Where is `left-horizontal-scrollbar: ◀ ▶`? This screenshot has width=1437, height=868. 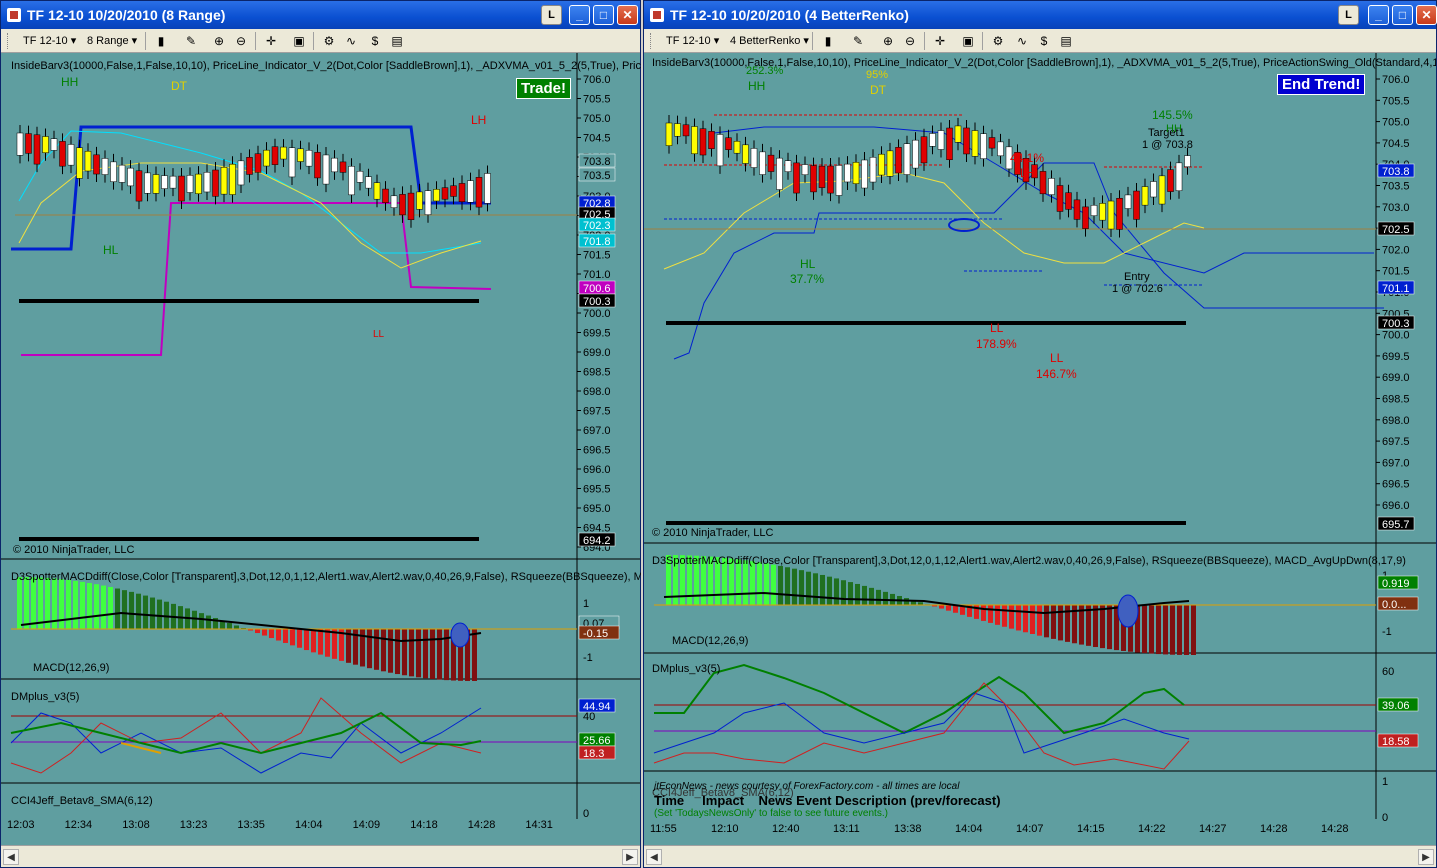
left-horizontal-scrollbar: ◀ ▶ is located at coordinates (320, 856).